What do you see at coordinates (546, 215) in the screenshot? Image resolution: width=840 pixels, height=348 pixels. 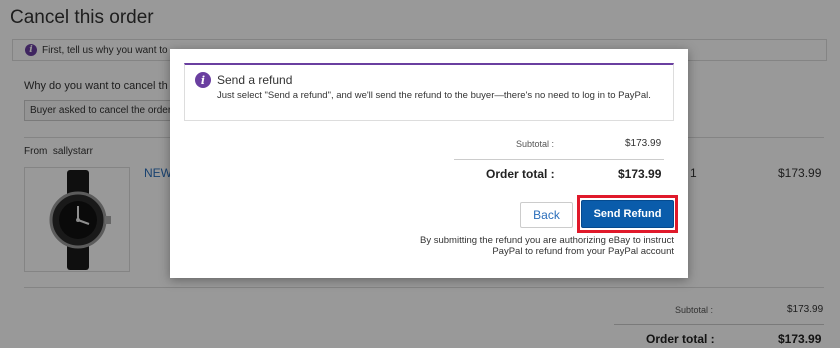 I see `back-button: Back` at bounding box center [546, 215].